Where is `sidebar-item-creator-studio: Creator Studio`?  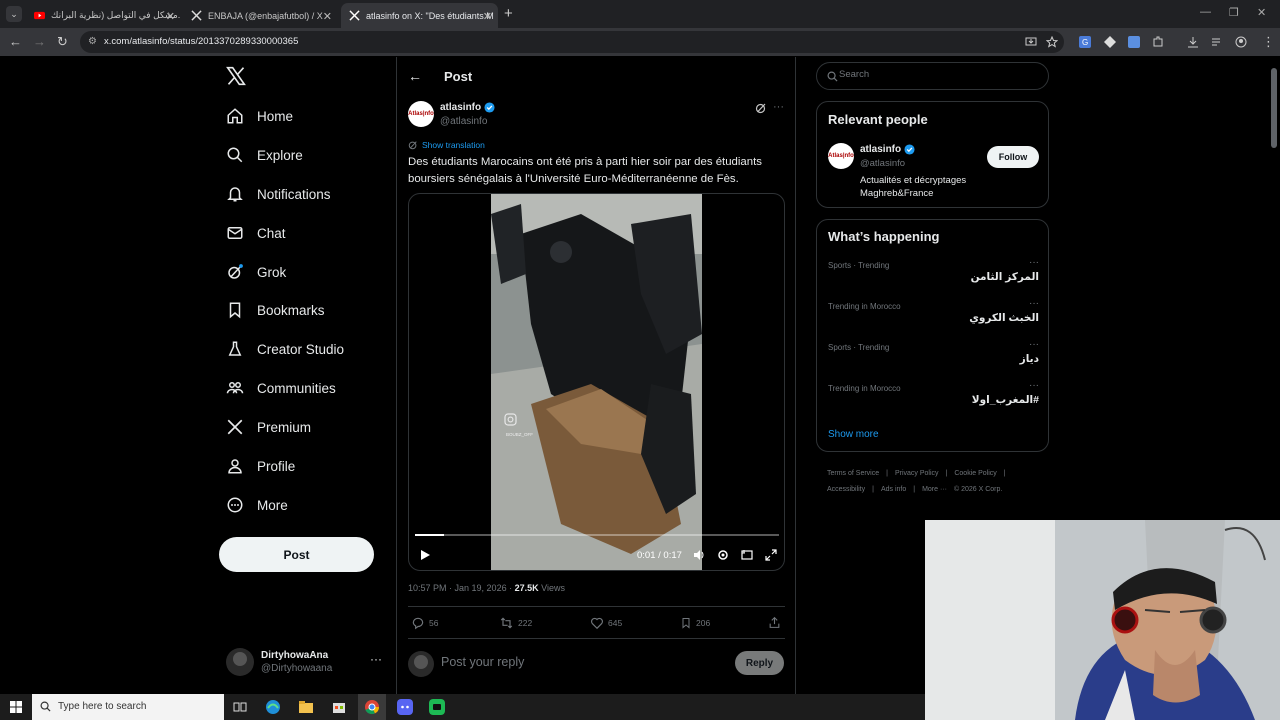
sidebar-item-creator-studio: Creator Studio is located at coordinates (285, 349).